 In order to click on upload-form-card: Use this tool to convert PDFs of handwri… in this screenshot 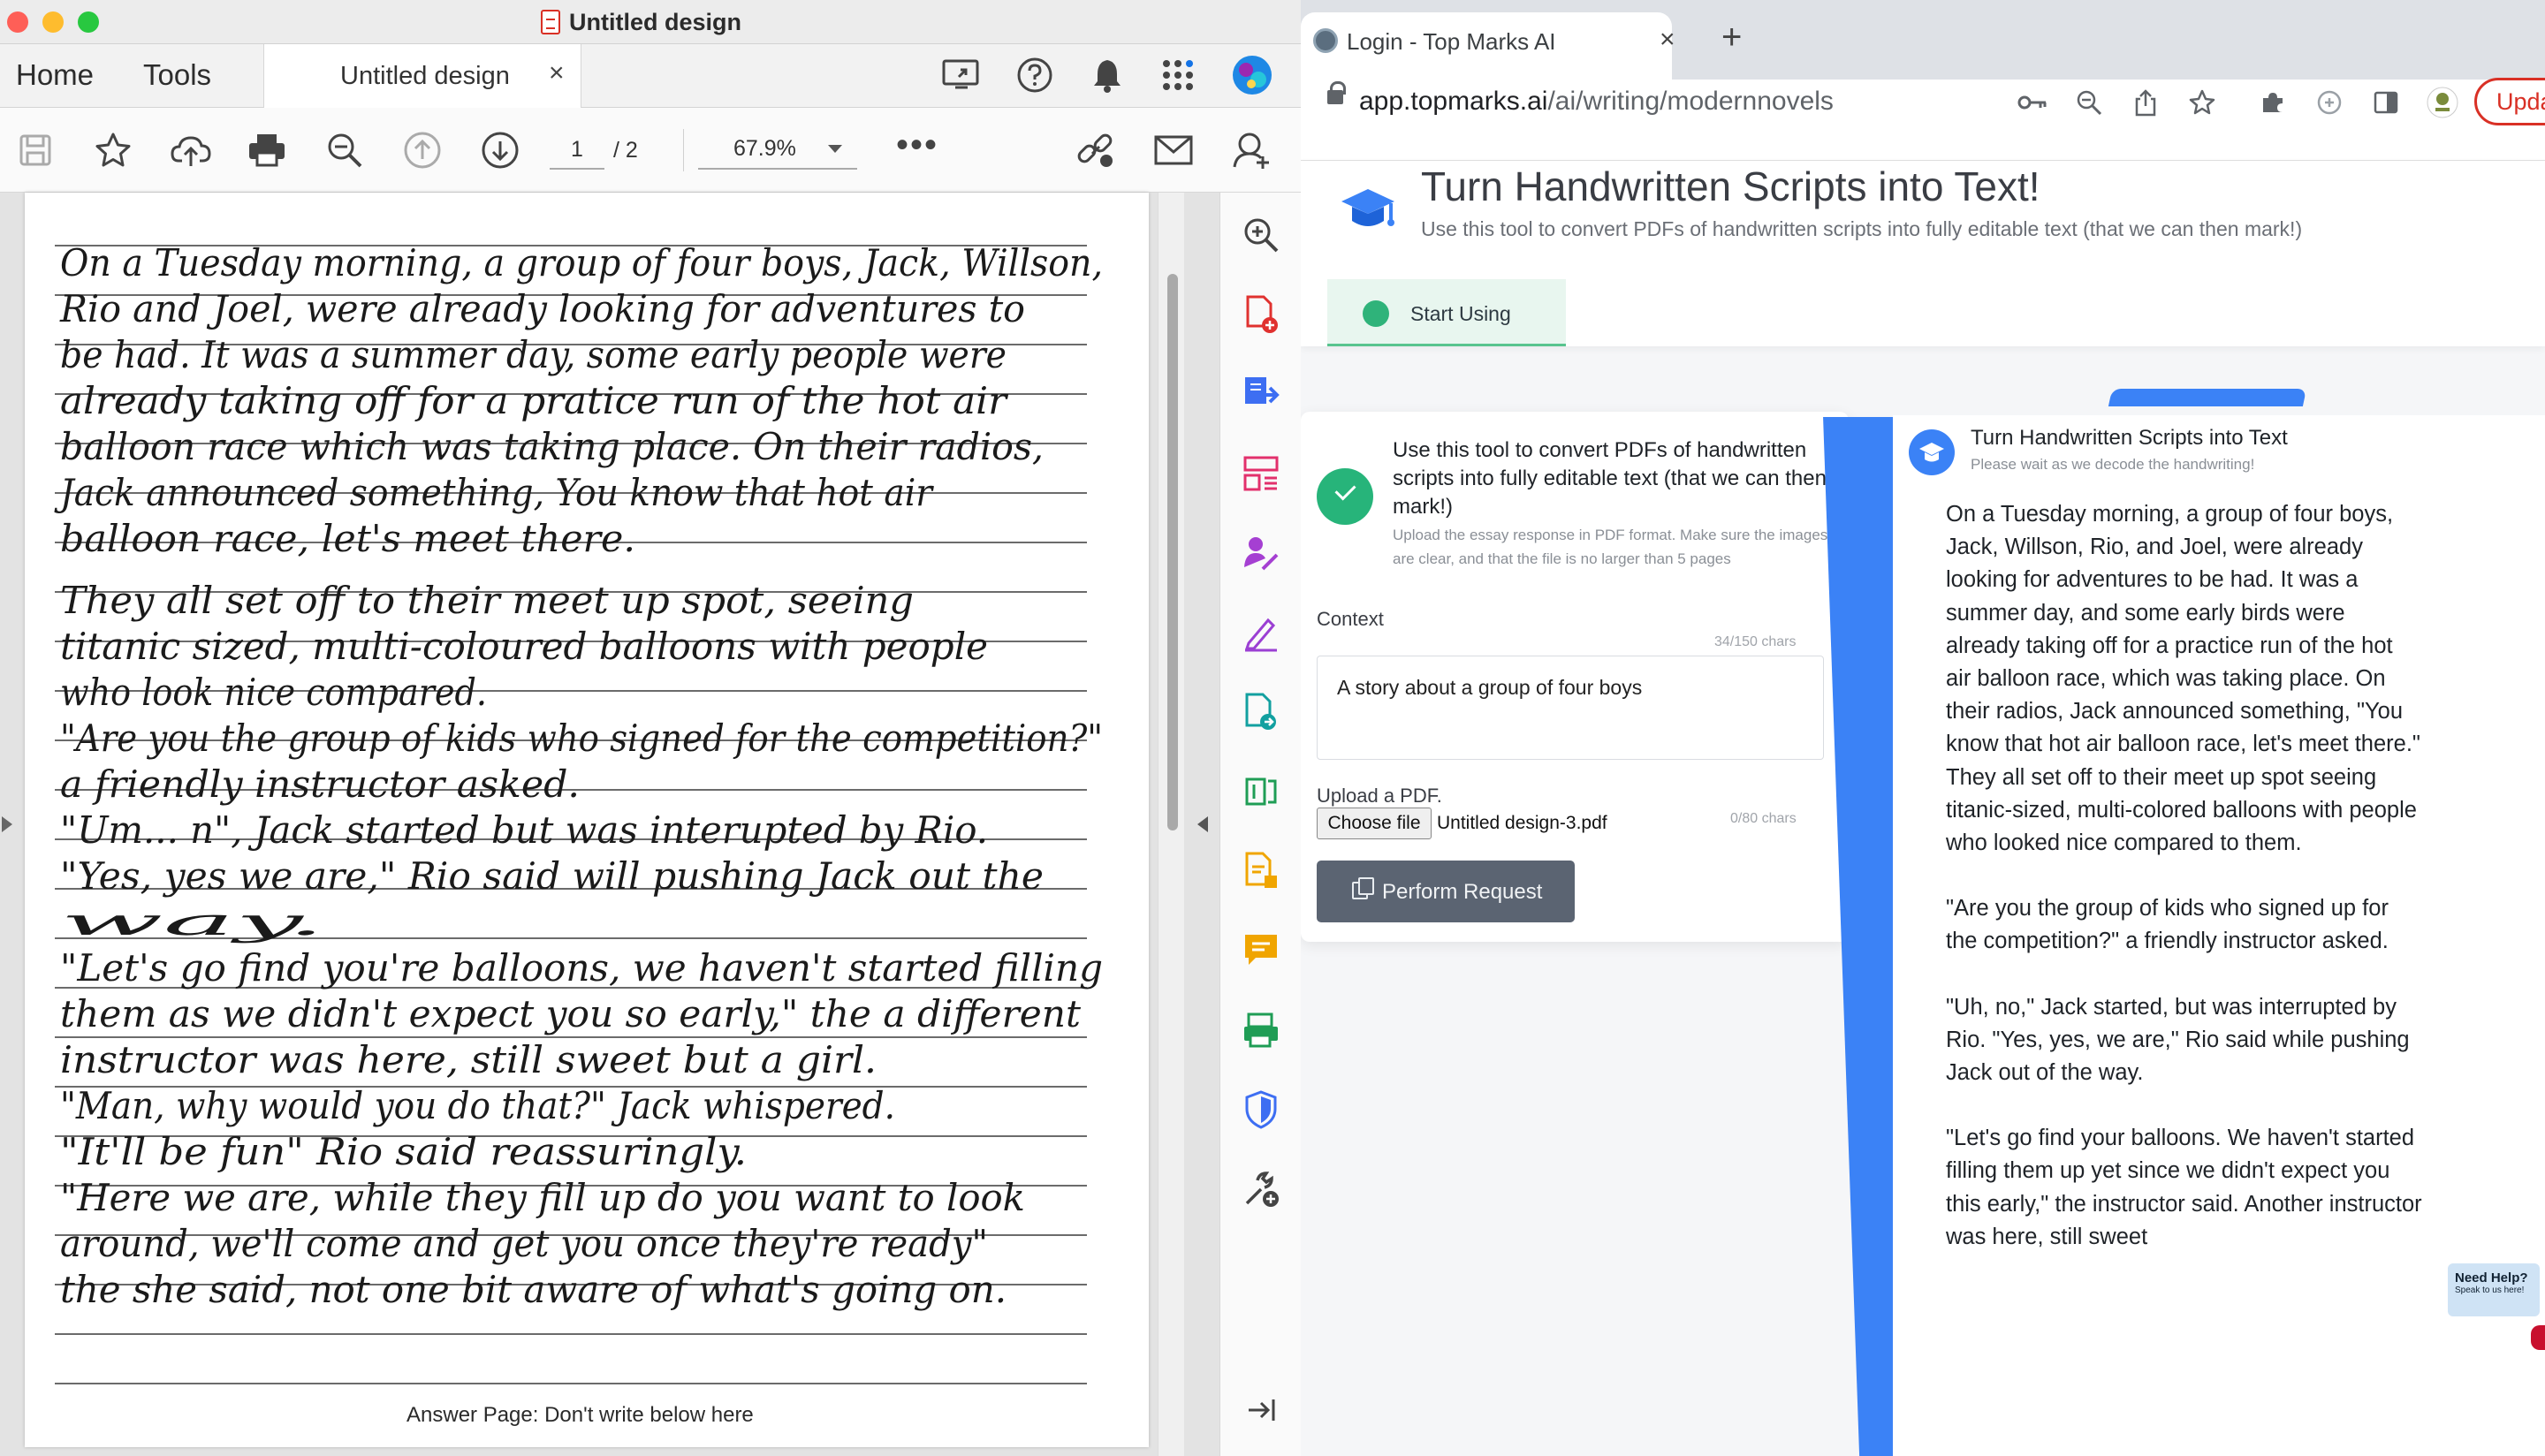, I will do `click(1575, 677)`.